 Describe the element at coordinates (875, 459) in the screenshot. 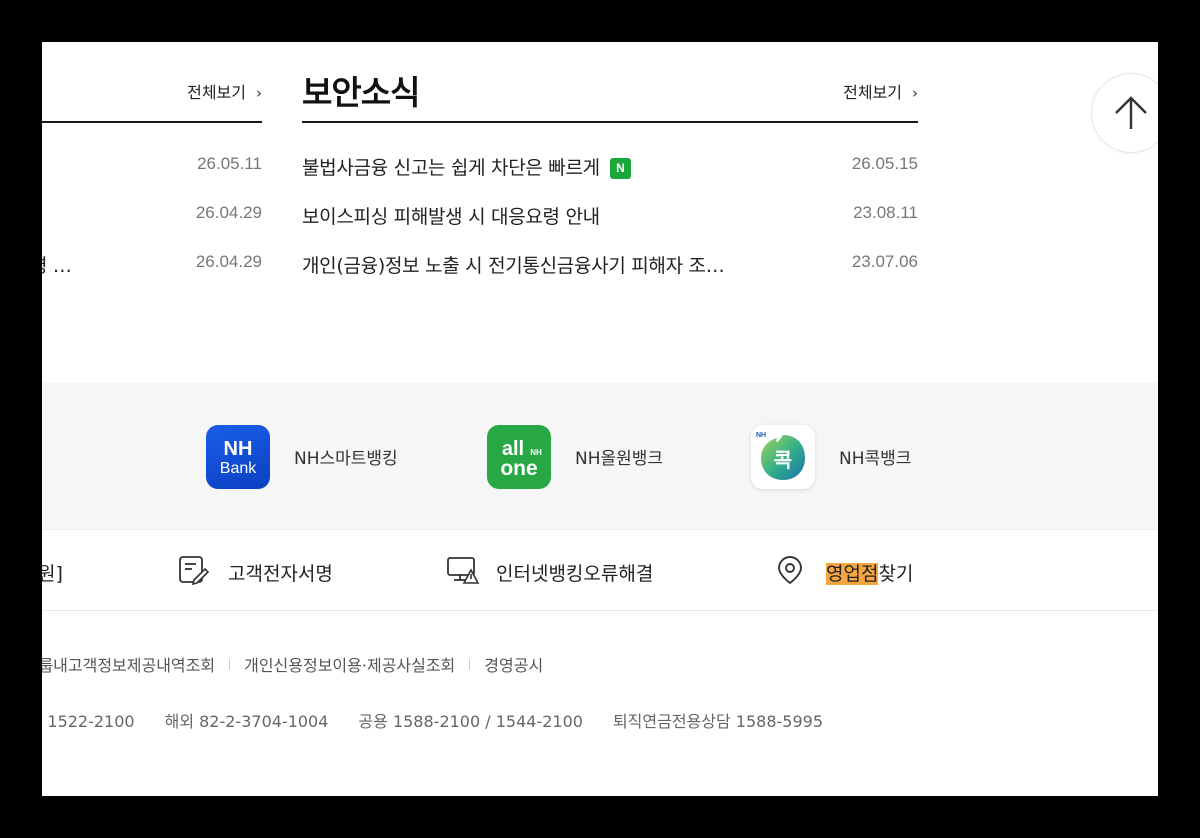

I see `app-label: NH콕뱅크` at that location.